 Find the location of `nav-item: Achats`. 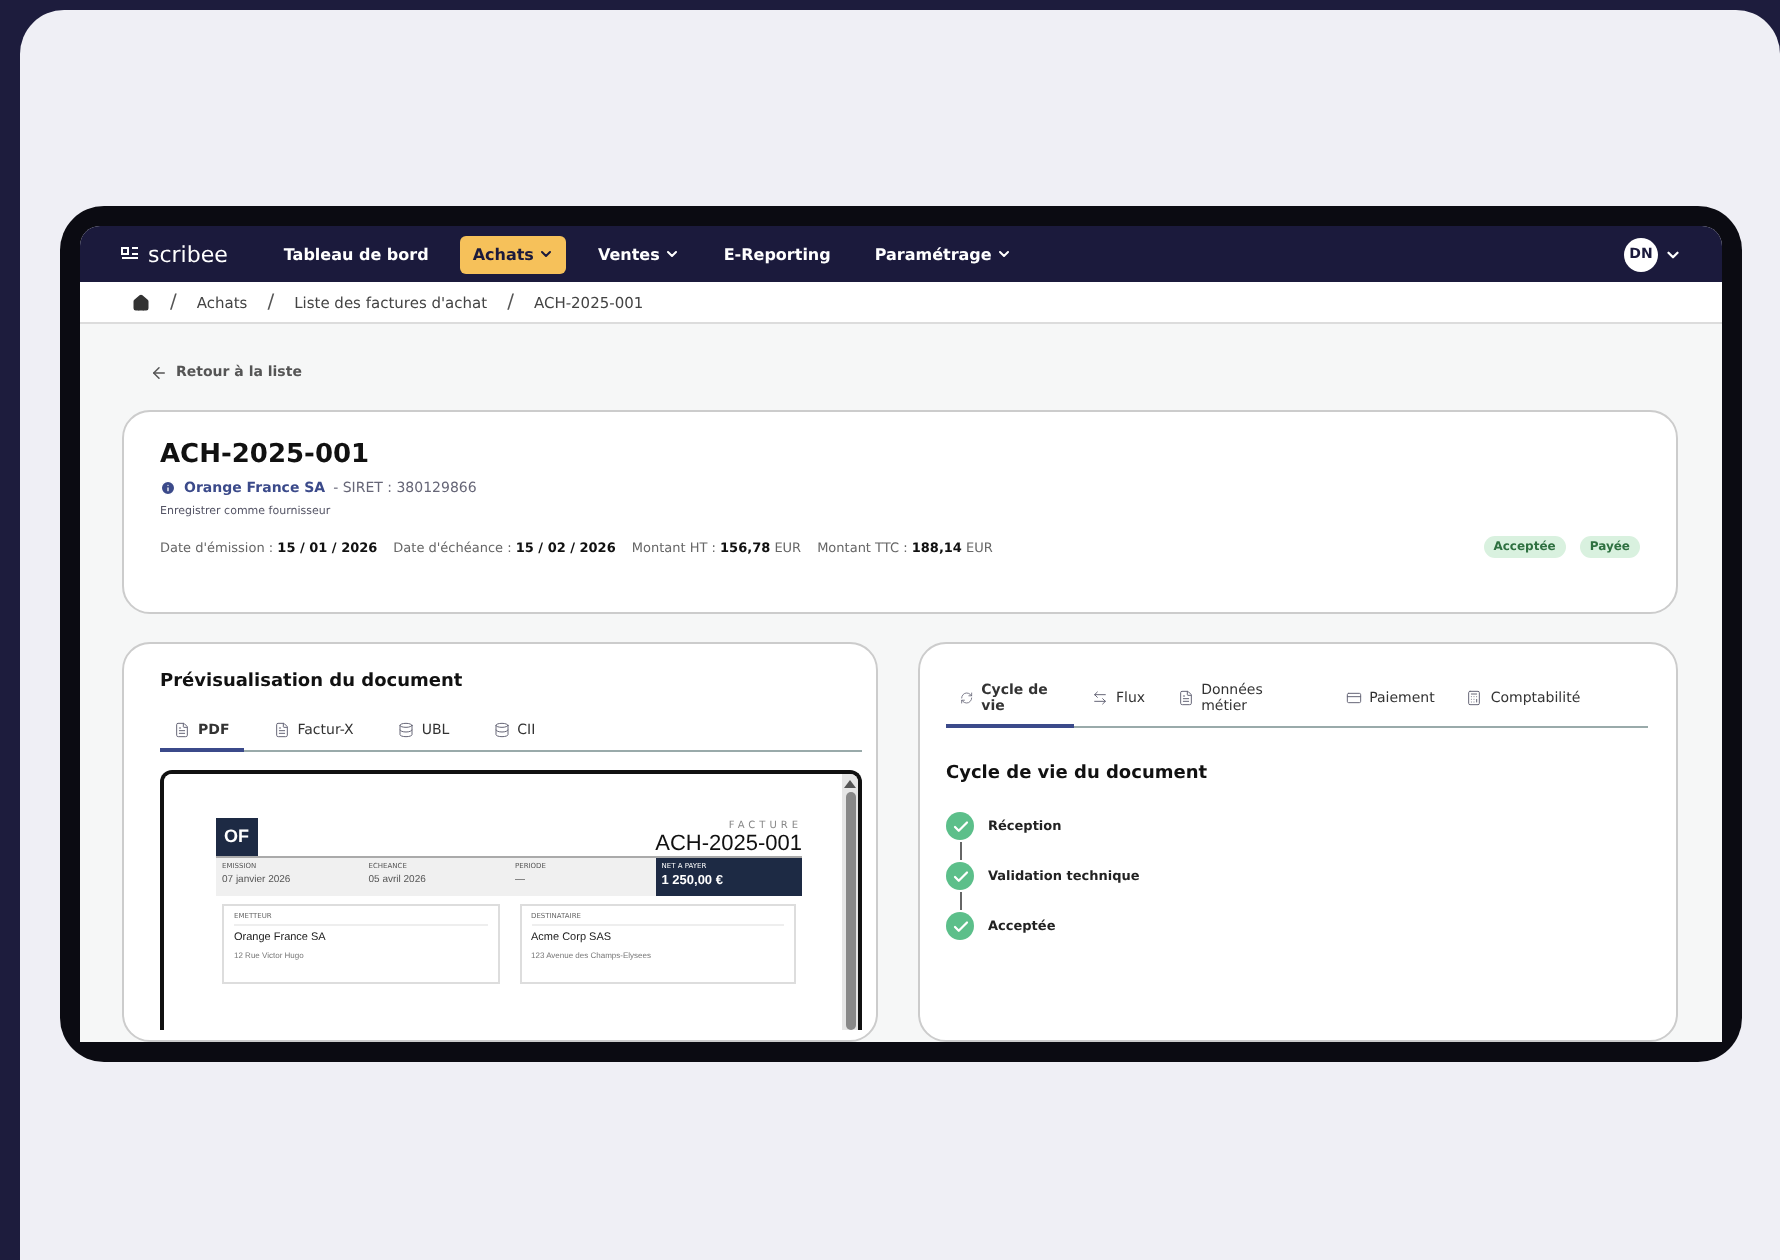

nav-item: Achats is located at coordinates (513, 254).